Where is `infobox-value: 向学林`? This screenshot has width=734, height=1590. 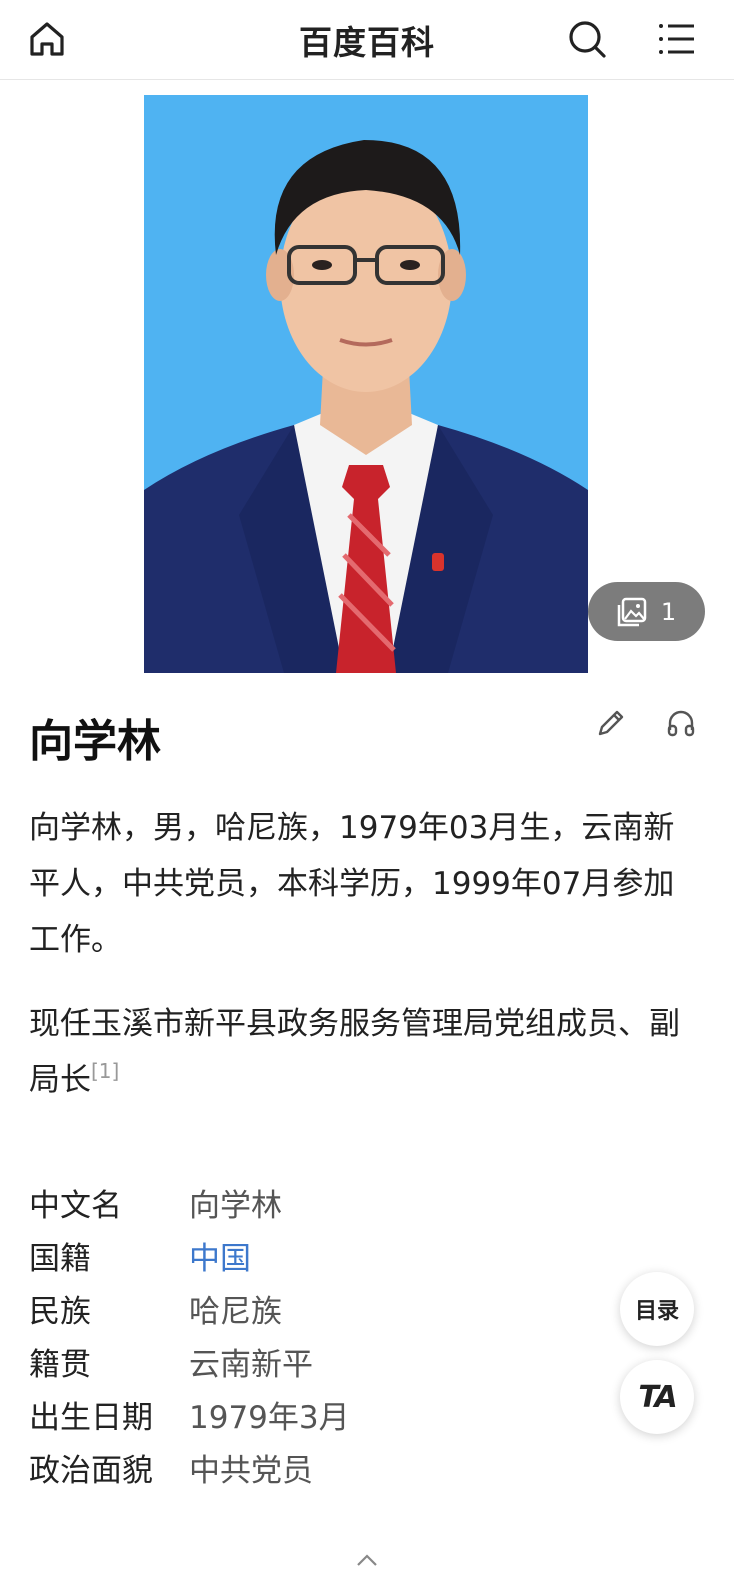
infobox-value: 向学林 is located at coordinates (235, 1206).